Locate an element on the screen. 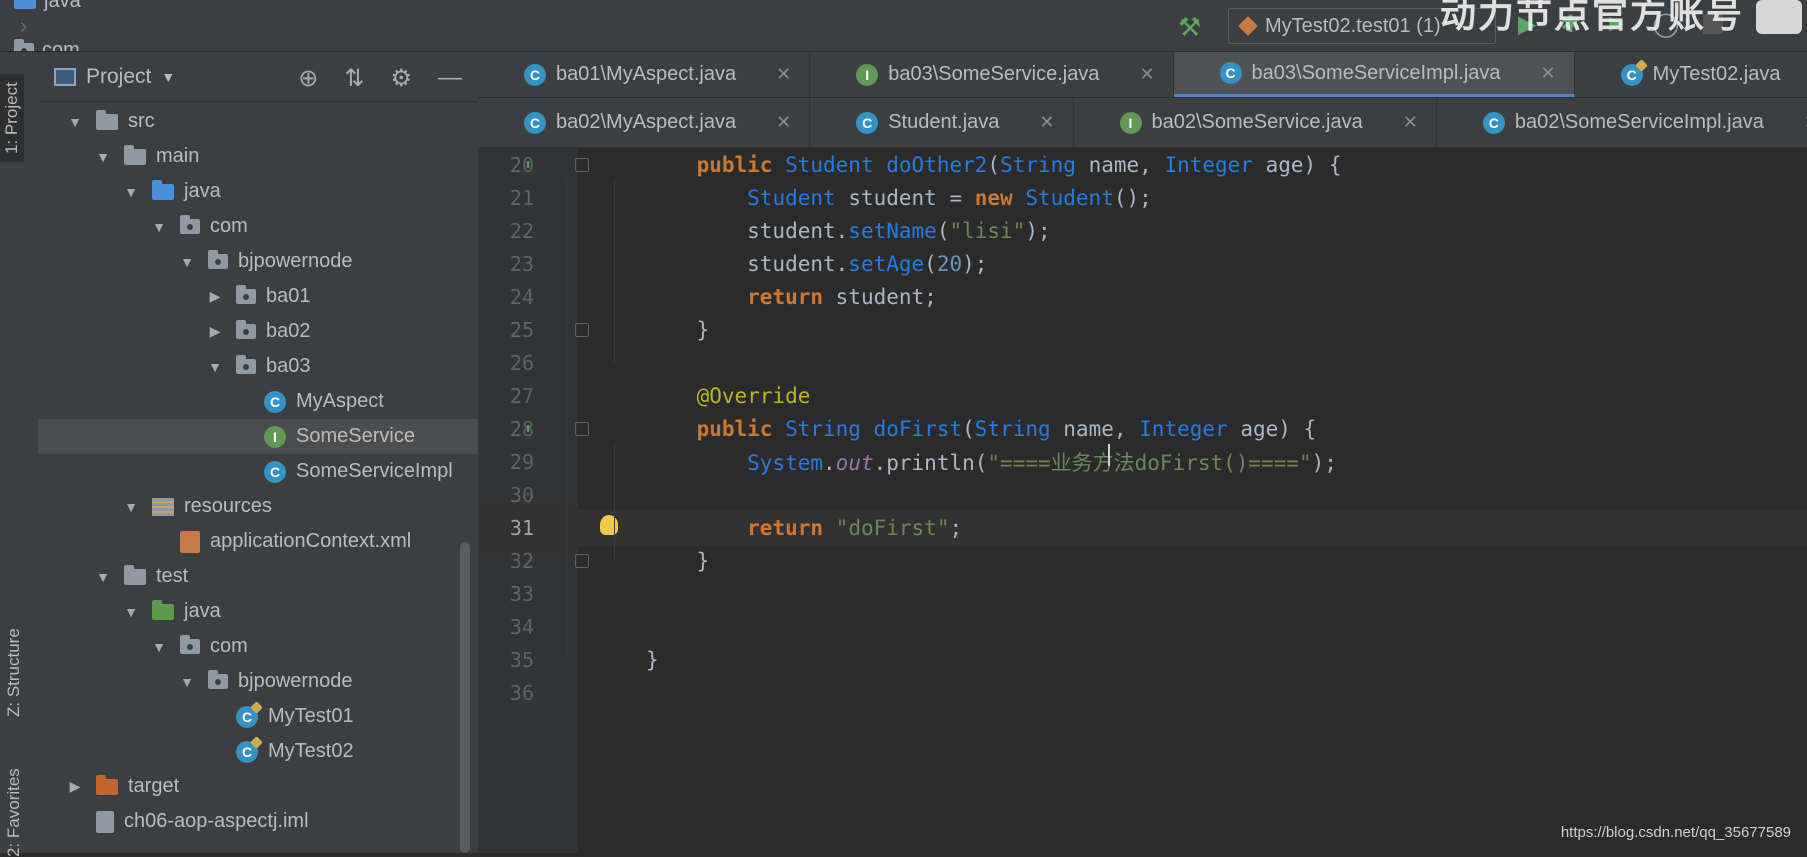 The width and height of the screenshot is (1807, 857). code-token: "doFirst" is located at coordinates (892, 528).